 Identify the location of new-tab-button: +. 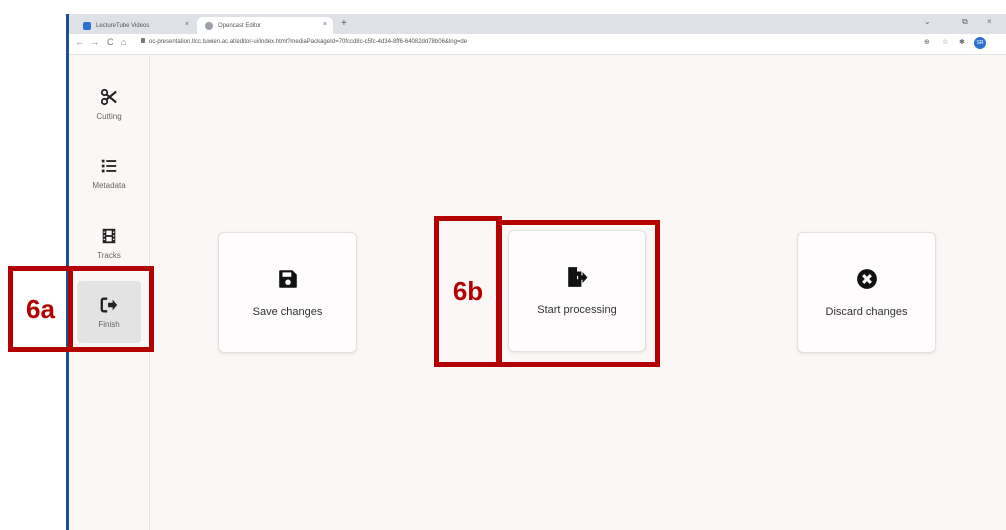
(344, 23).